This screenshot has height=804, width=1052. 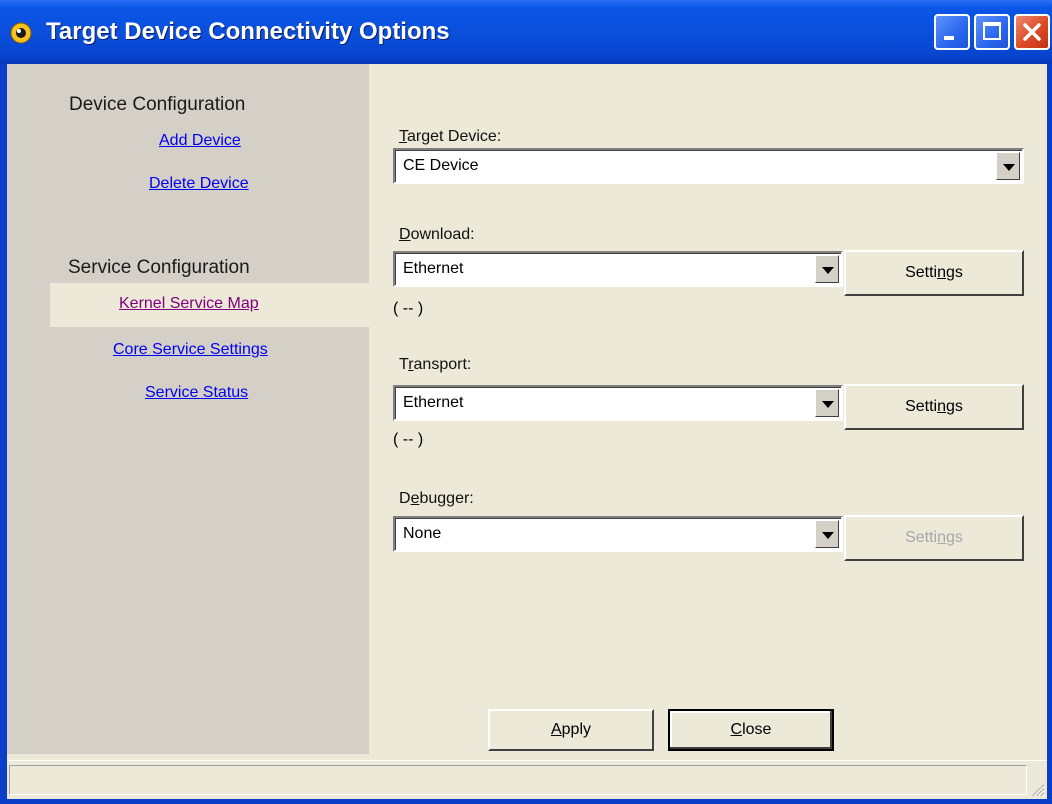 I want to click on target-device-dropdown-button, so click(x=1008, y=166).